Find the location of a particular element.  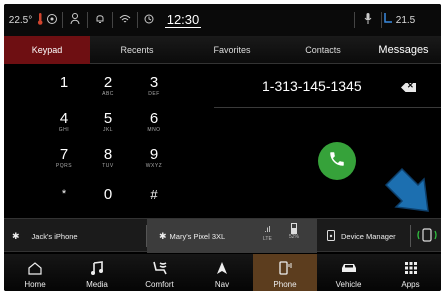

clock-icon-wrap is located at coordinates (149, 20).